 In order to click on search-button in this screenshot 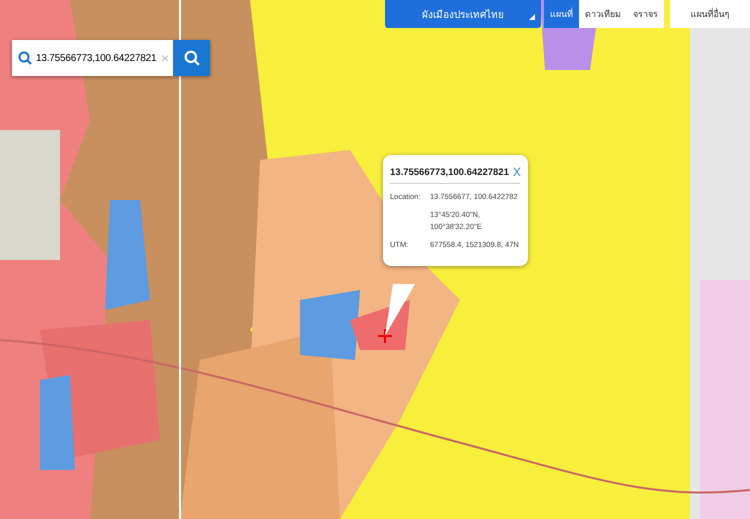, I will do `click(191, 58)`.